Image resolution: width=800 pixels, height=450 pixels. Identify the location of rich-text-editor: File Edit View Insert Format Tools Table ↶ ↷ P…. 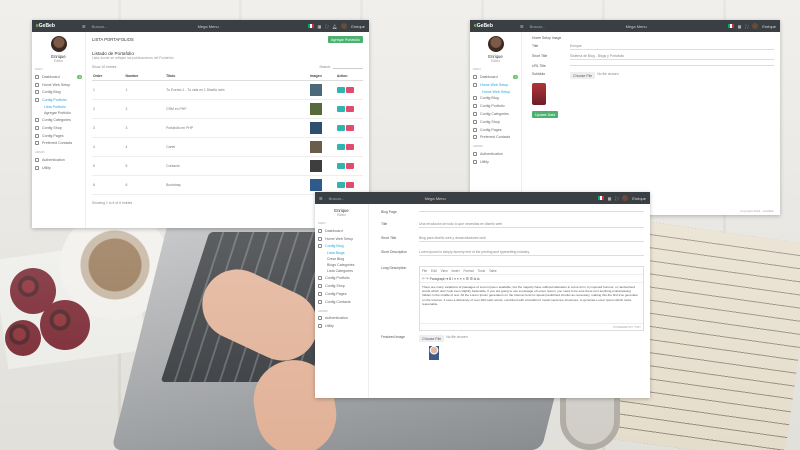
(531, 298).